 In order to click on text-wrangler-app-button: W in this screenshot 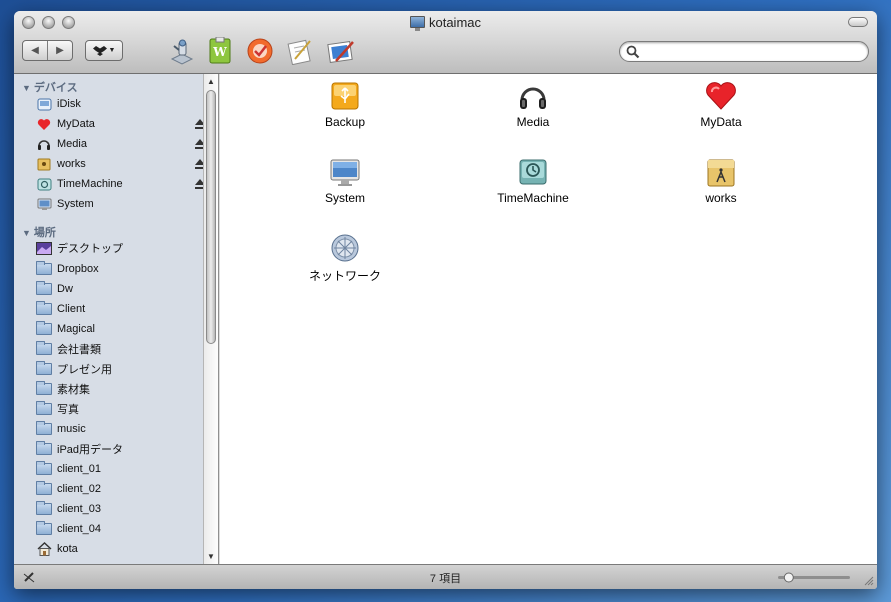, I will do `click(220, 51)`.